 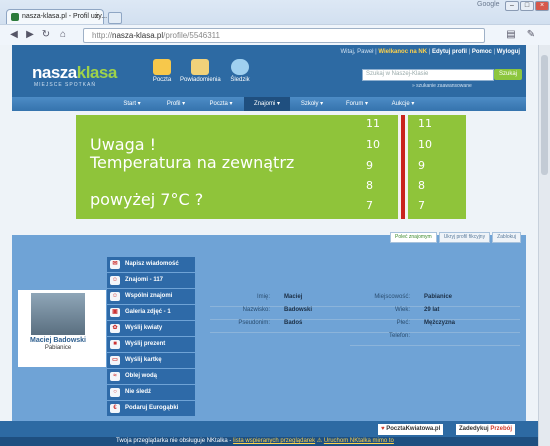 What do you see at coordinates (357, 104) in the screenshot?
I see `nav-forum: Forum ▾` at bounding box center [357, 104].